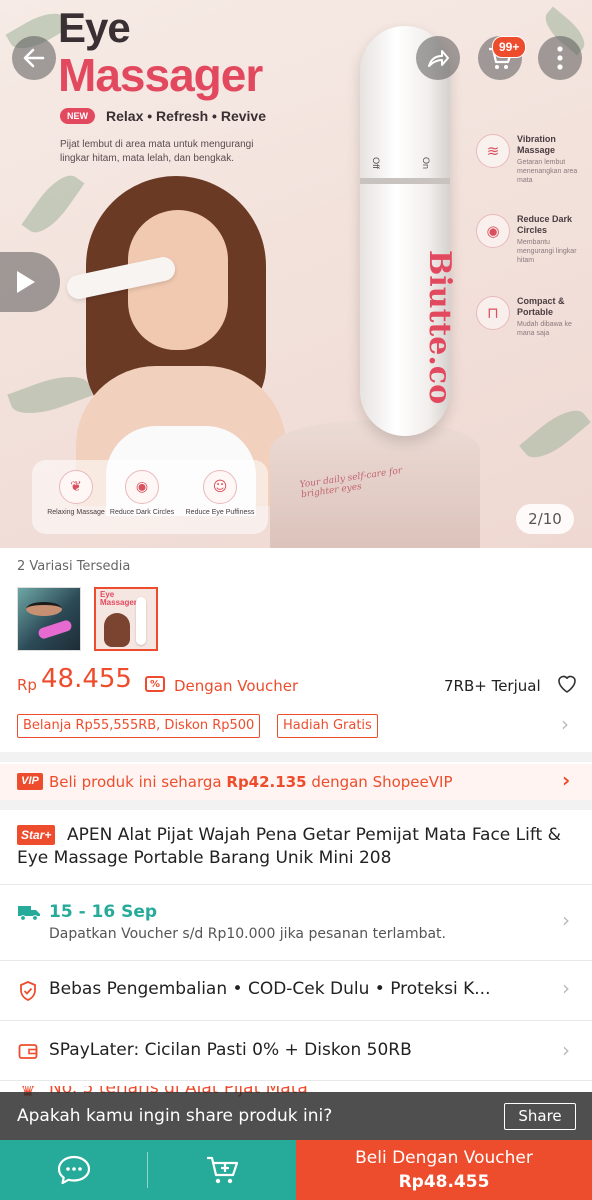 This screenshot has width=592, height=1200. What do you see at coordinates (30, 781) in the screenshot?
I see `vip-badge: VIP` at bounding box center [30, 781].